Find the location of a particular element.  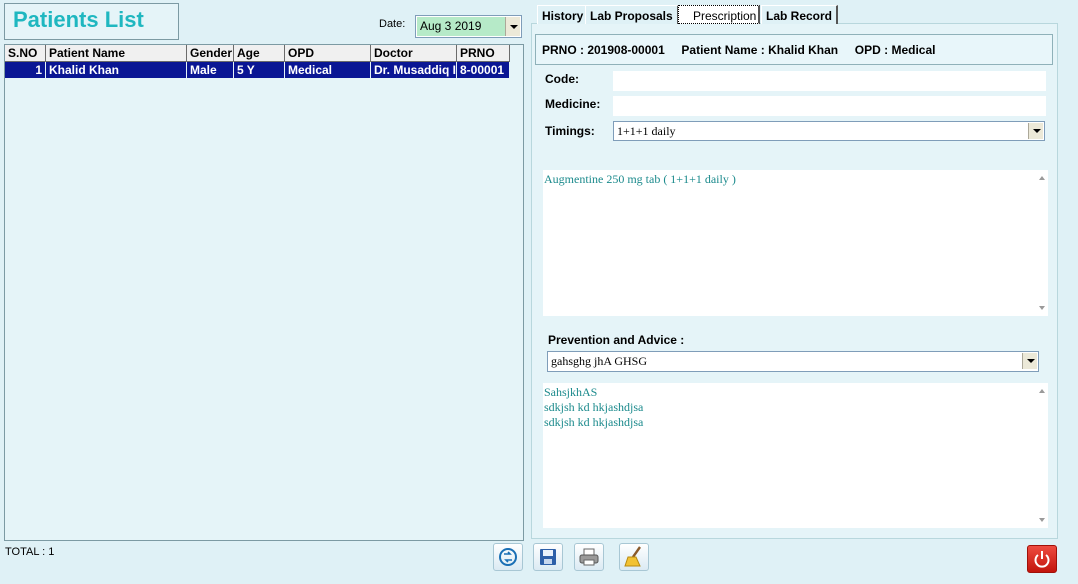

print-button is located at coordinates (589, 557).